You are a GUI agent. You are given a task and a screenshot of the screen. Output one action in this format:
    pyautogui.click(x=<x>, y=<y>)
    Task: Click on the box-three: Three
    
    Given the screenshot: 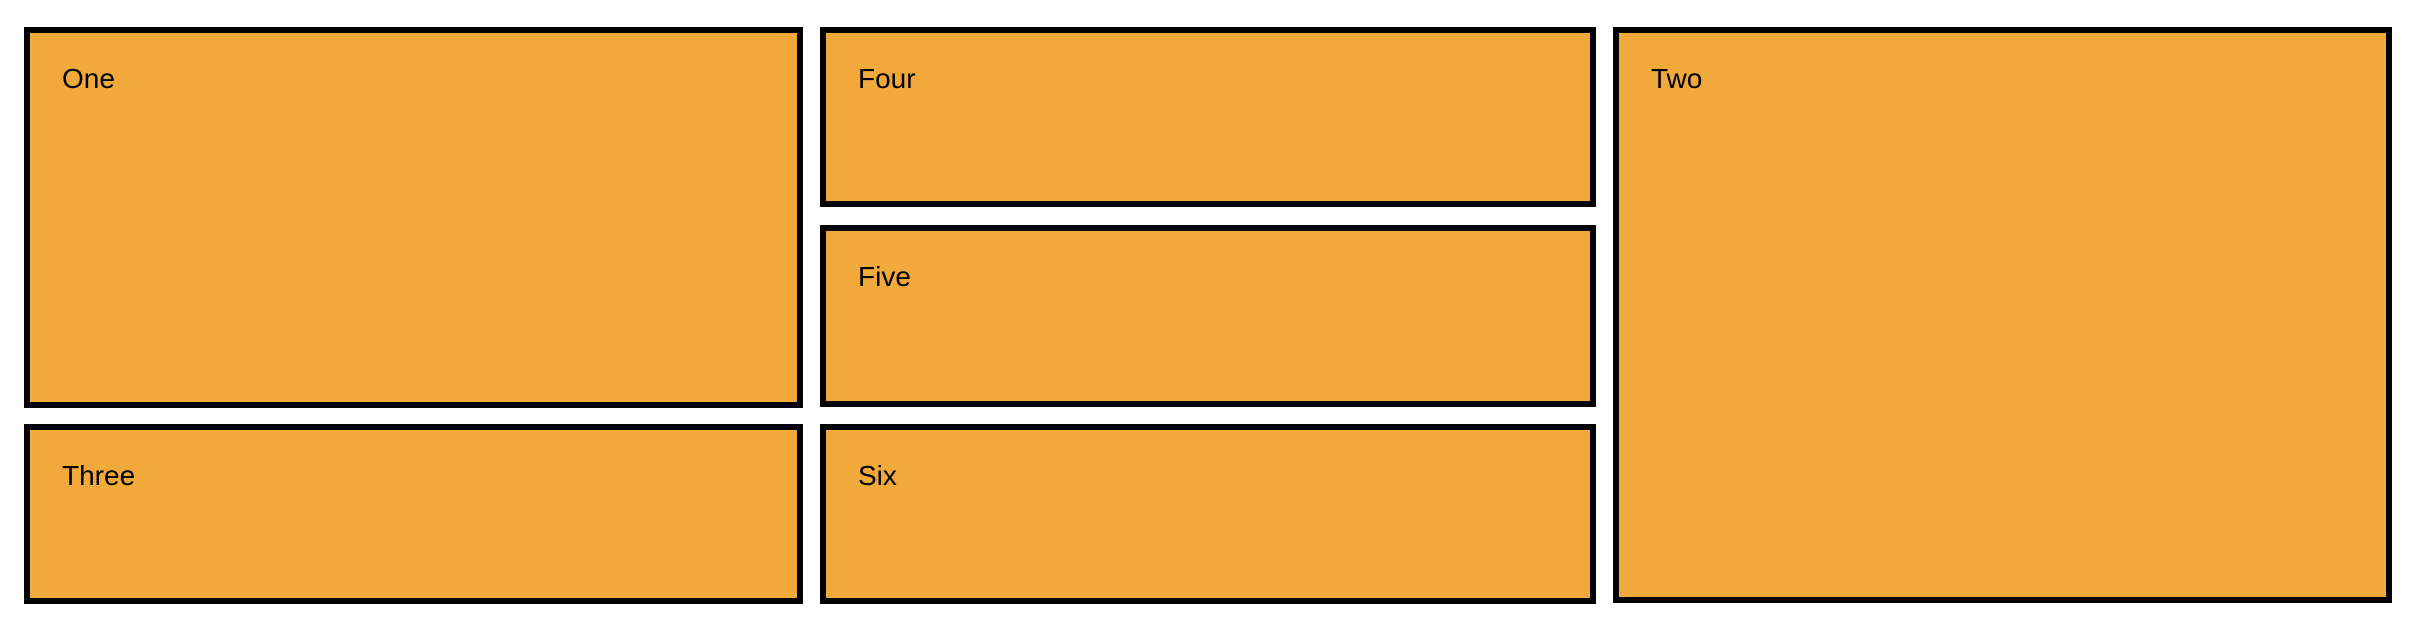 What is the action you would take?
    pyautogui.click(x=413, y=514)
    